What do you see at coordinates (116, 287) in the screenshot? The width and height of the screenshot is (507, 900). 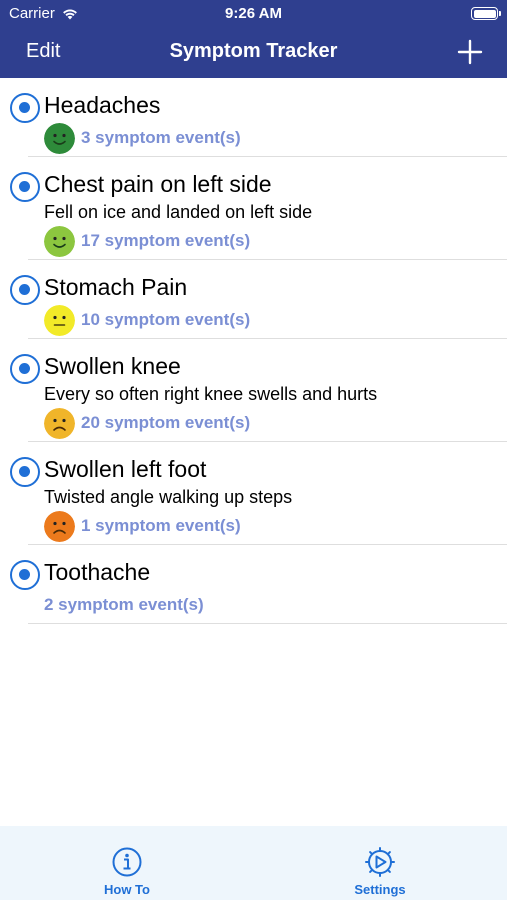 I see `symptom-title: Stomach Pain` at bounding box center [116, 287].